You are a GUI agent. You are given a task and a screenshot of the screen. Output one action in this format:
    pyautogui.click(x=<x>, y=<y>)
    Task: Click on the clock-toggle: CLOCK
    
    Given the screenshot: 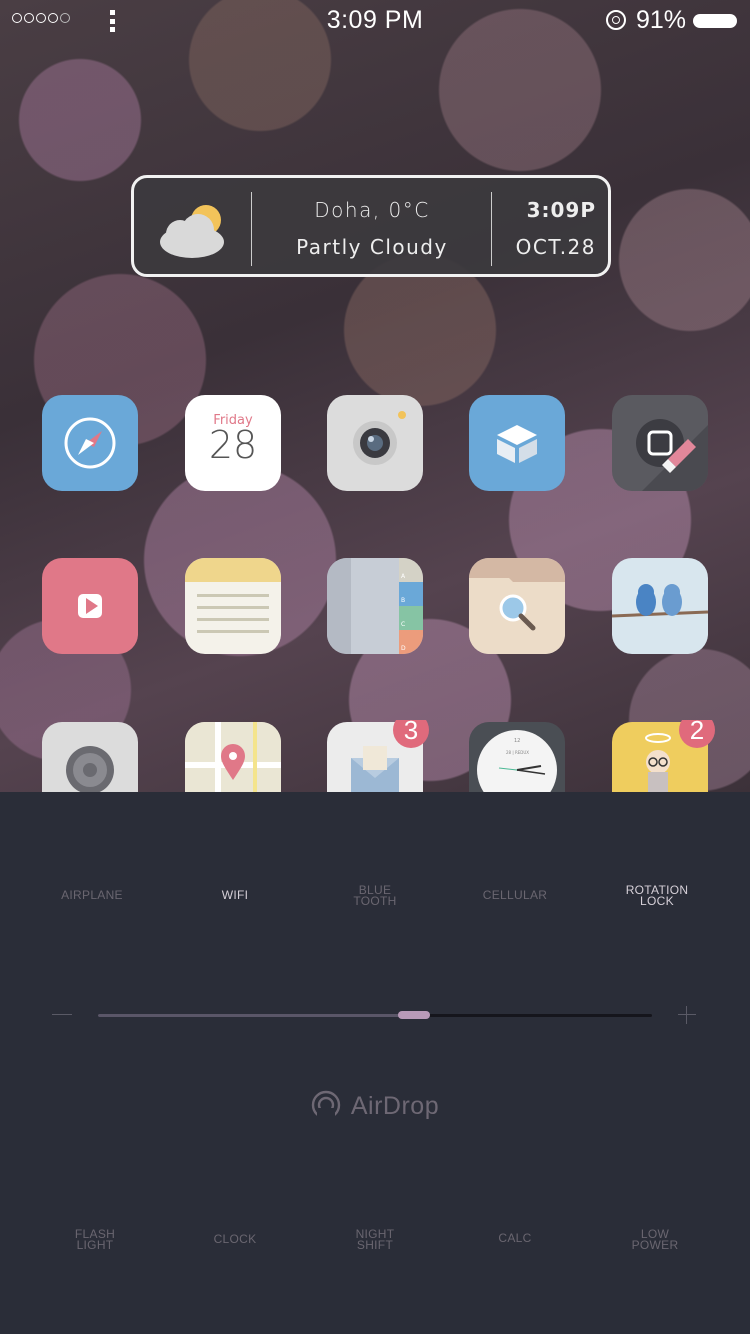 What is the action you would take?
    pyautogui.click(x=235, y=1239)
    